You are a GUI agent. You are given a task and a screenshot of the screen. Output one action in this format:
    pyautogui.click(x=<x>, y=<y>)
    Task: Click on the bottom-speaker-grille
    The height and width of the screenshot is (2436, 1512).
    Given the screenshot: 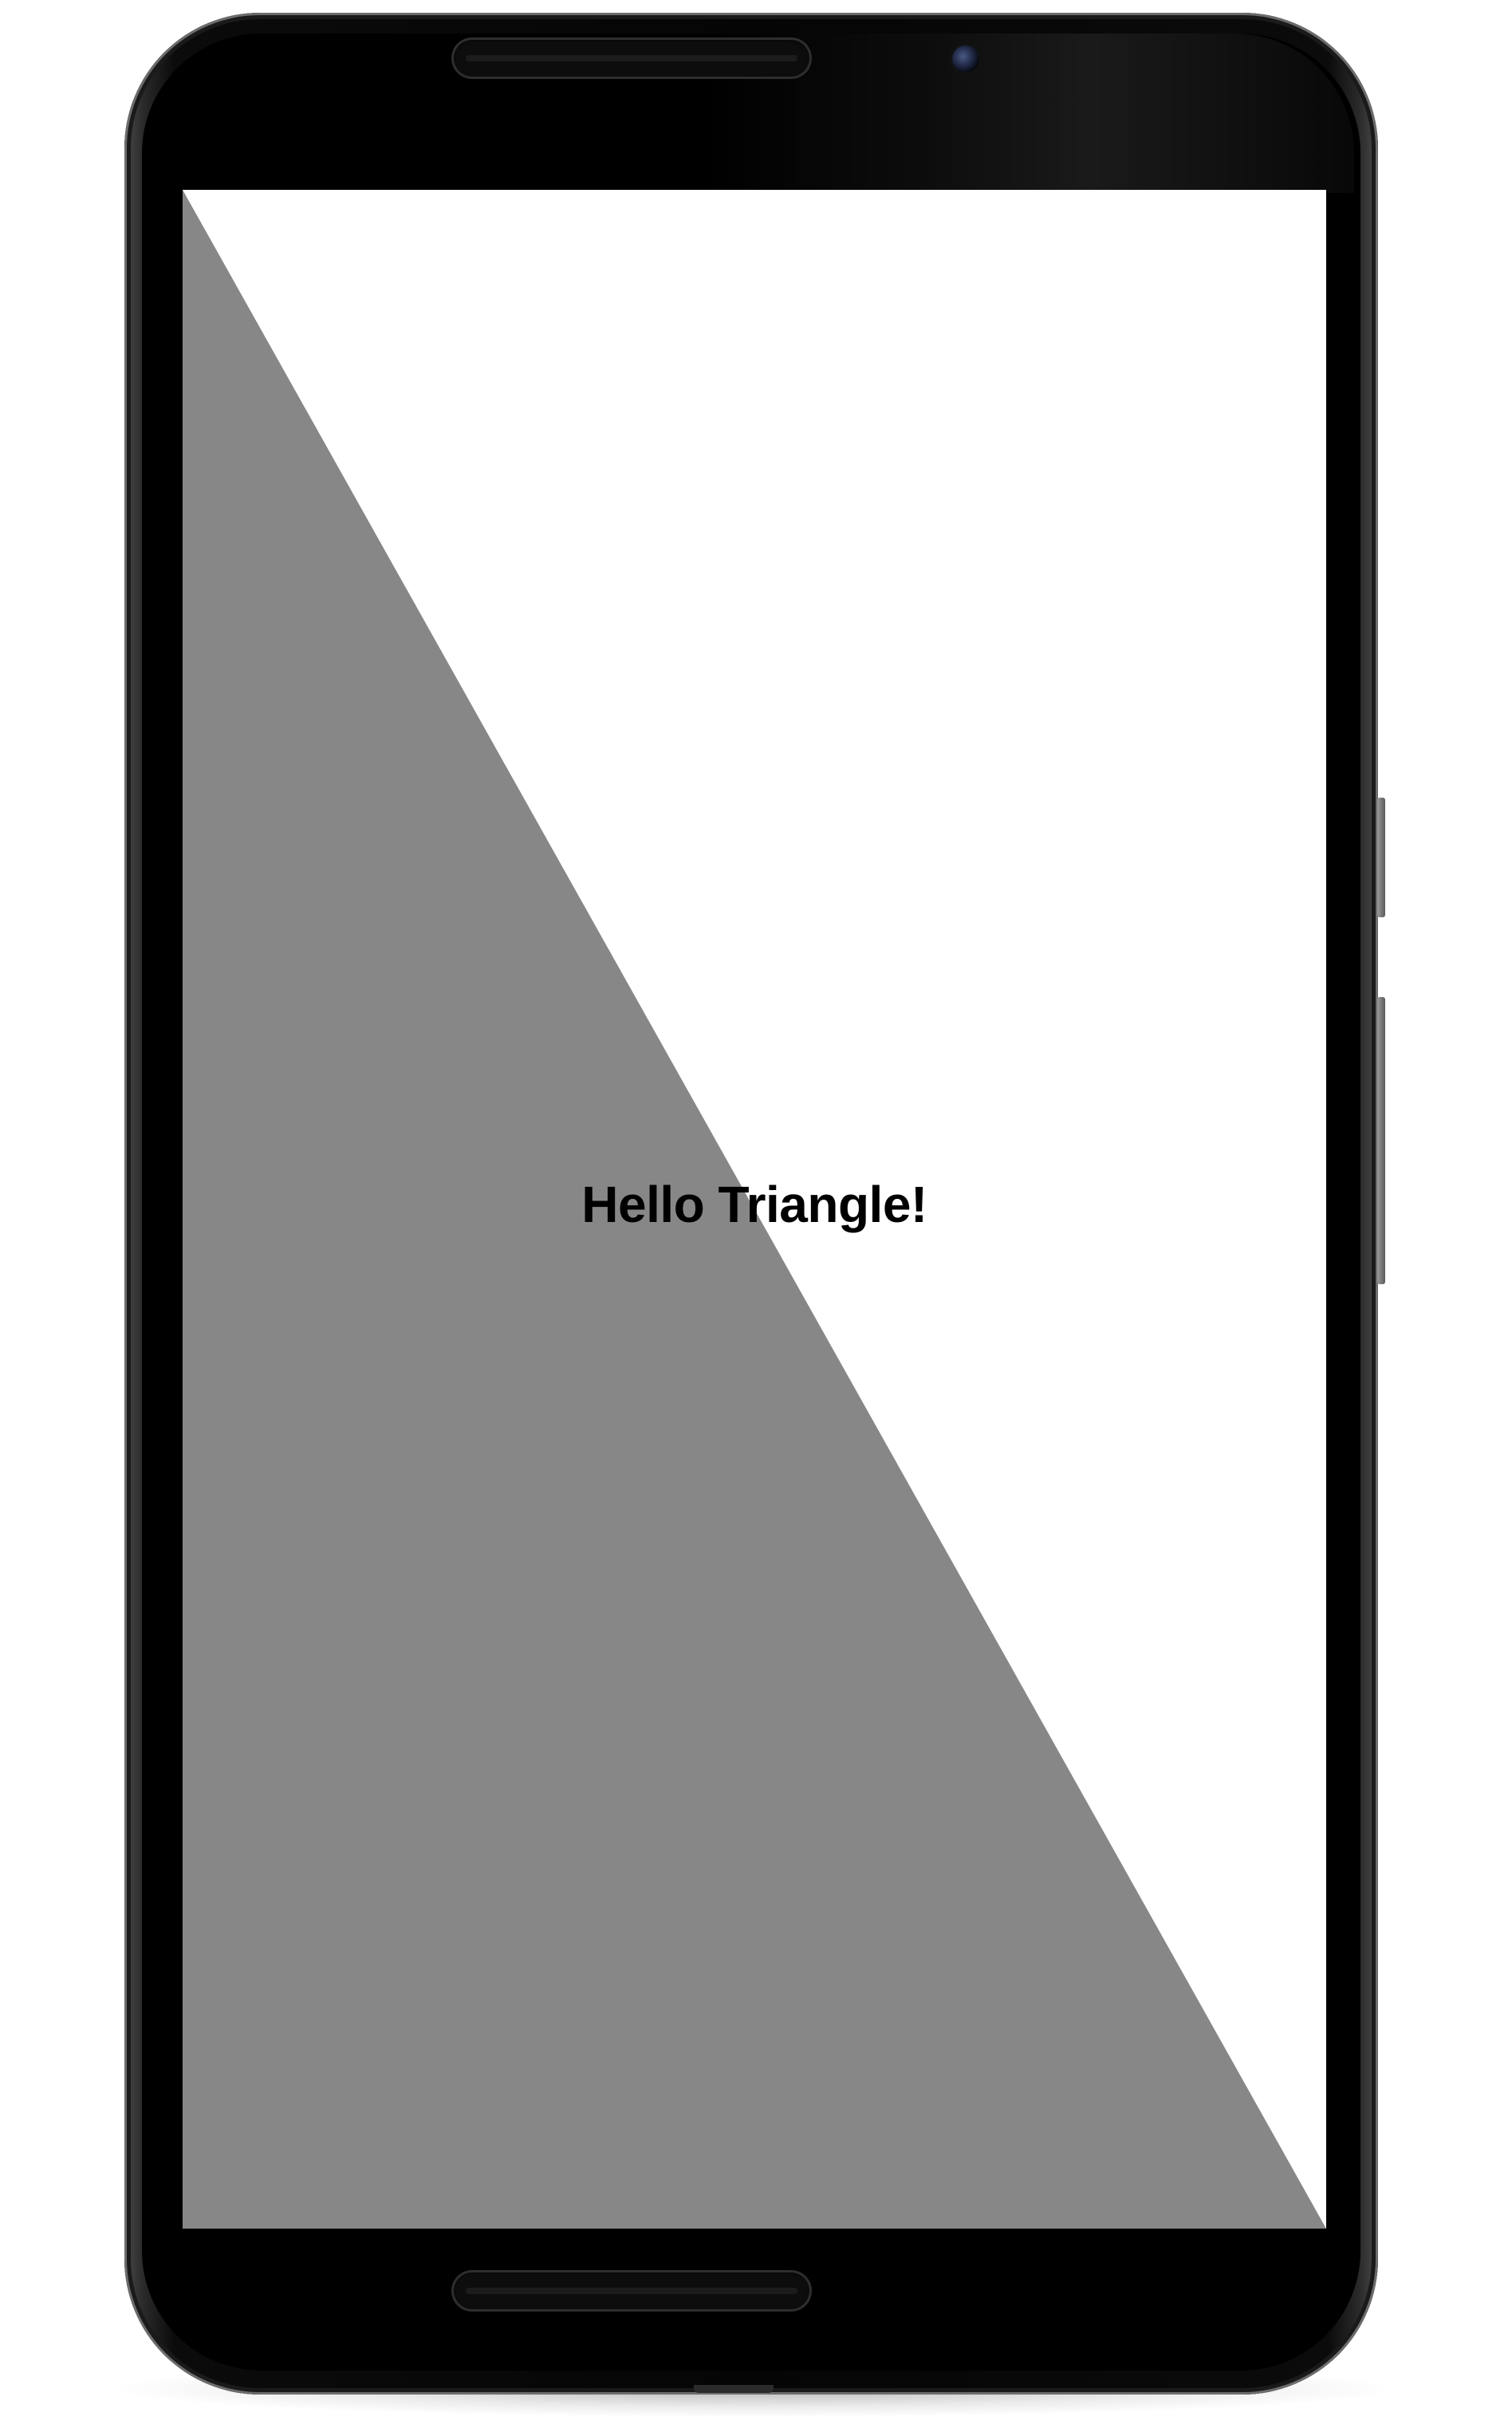 What is the action you would take?
    pyautogui.click(x=631, y=2291)
    